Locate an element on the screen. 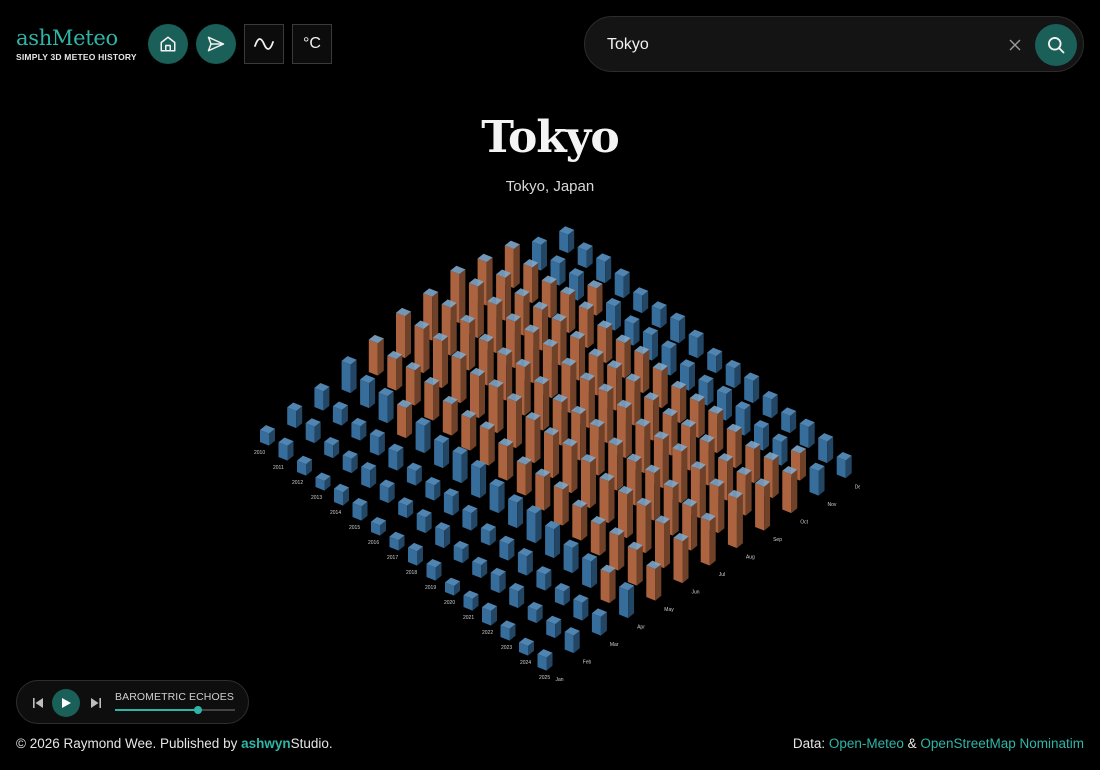  bar-2010-Dec is located at coordinates (567, 240).